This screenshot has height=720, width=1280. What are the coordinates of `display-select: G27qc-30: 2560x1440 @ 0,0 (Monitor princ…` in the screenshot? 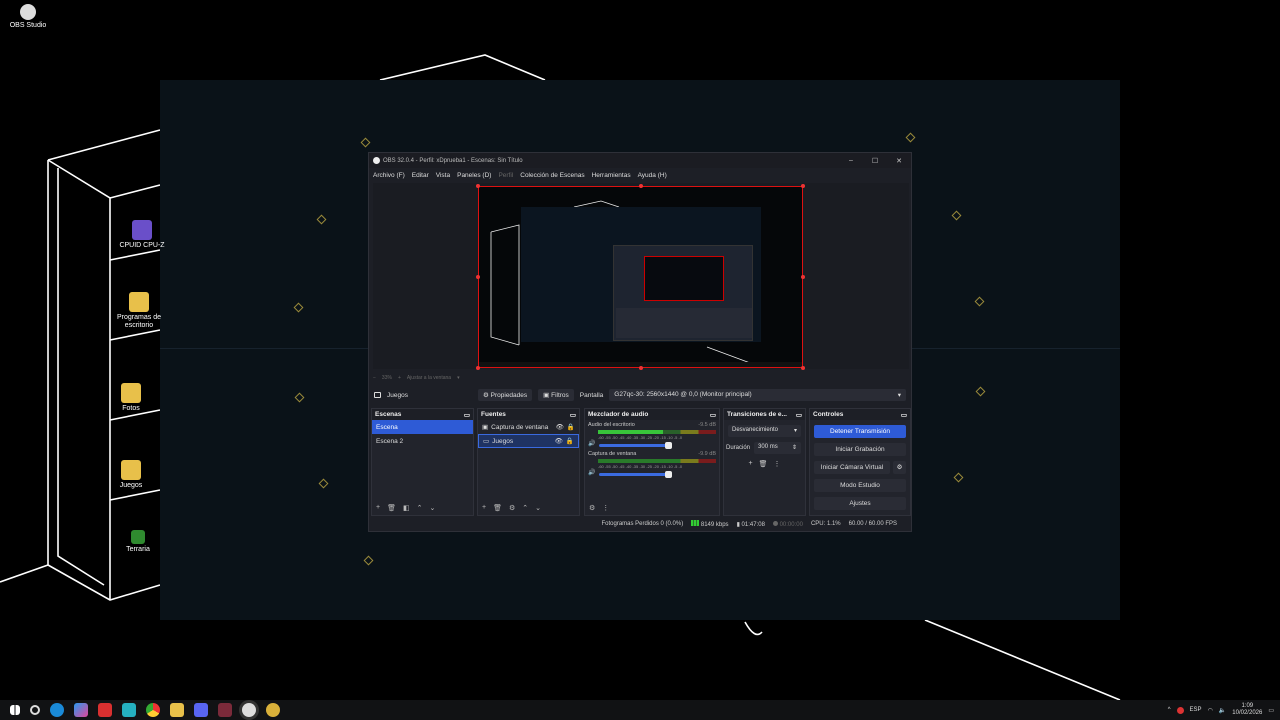 It's located at (757, 395).